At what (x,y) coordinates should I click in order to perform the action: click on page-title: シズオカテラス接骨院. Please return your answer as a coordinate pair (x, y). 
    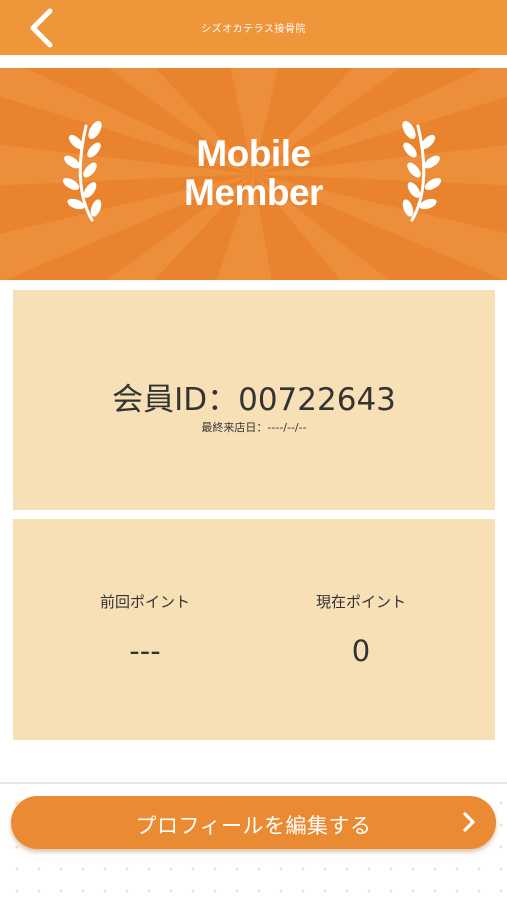
    Looking at the image, I should click on (253, 29).